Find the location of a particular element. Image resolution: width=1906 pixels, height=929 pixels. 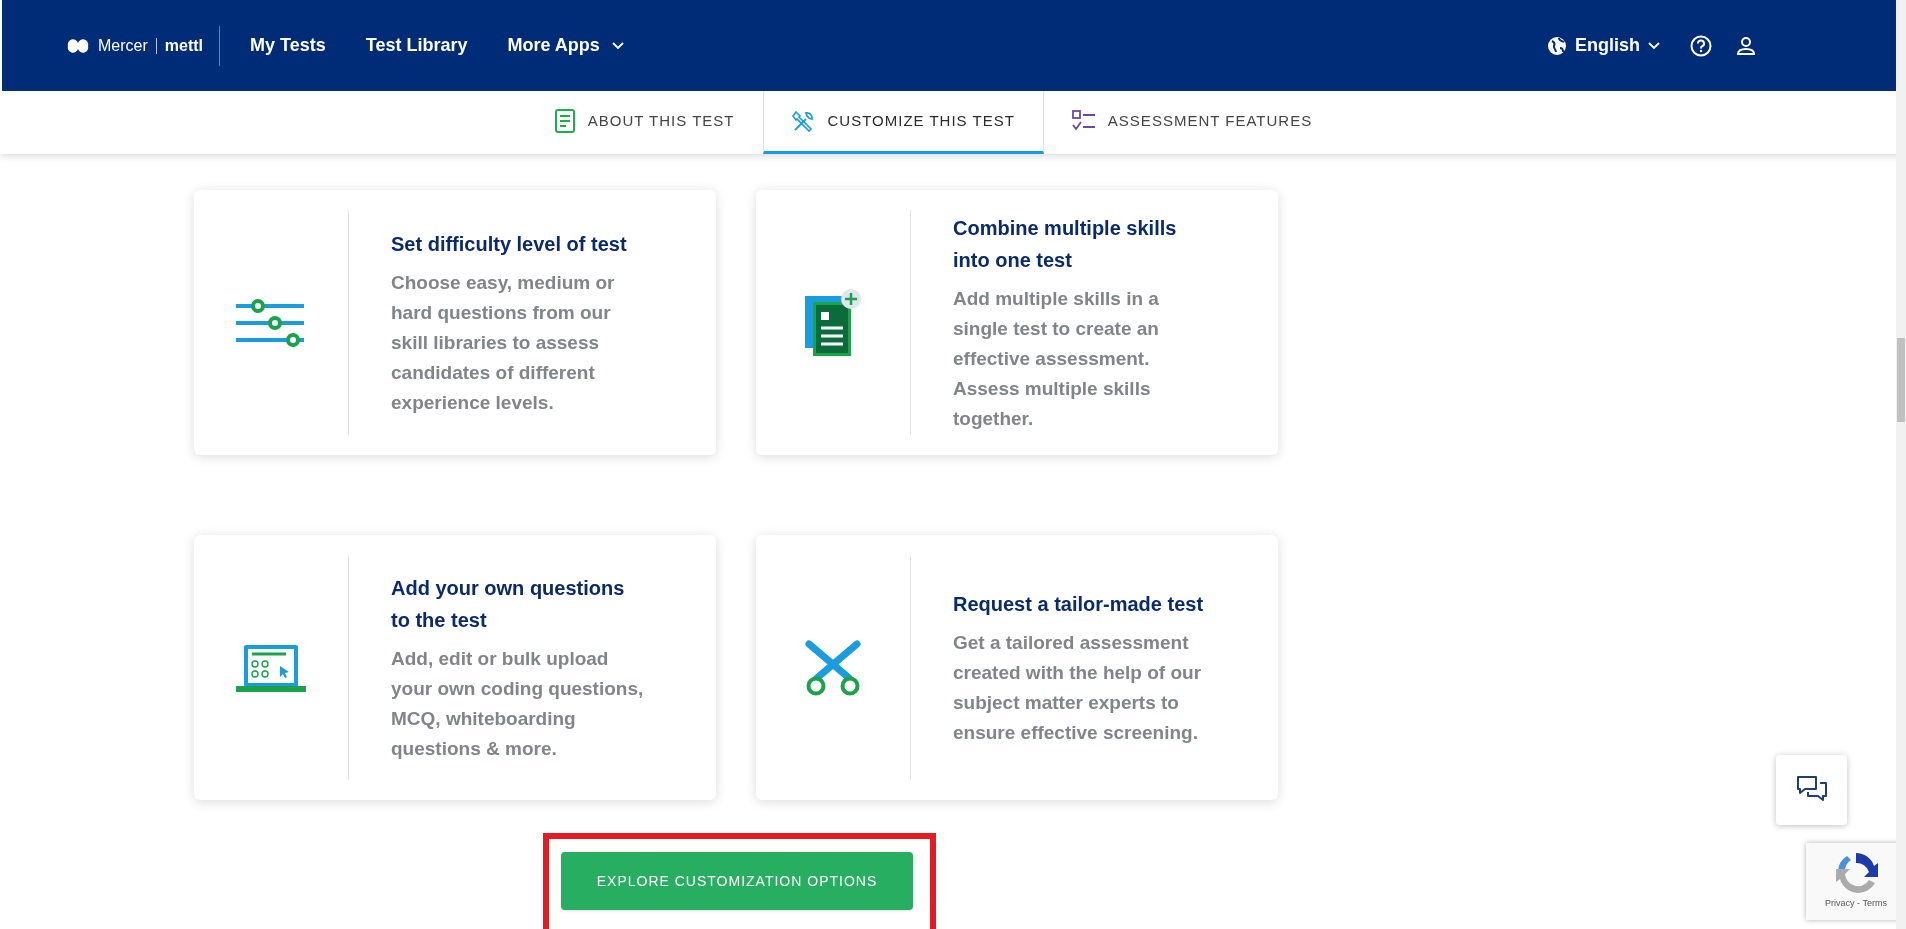

card-title: Combine multiple skills into one test is located at coordinates (1065, 244).